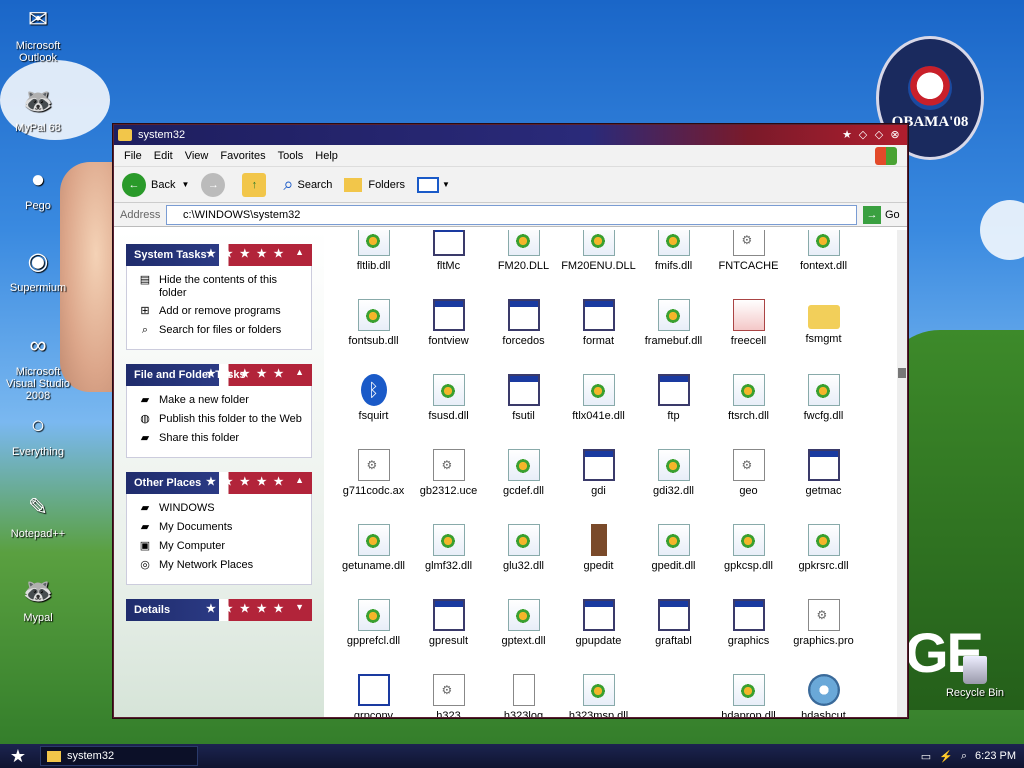 Image resolution: width=1024 pixels, height=768 pixels. What do you see at coordinates (18, 756) in the screenshot?
I see `start-button: ★` at bounding box center [18, 756].